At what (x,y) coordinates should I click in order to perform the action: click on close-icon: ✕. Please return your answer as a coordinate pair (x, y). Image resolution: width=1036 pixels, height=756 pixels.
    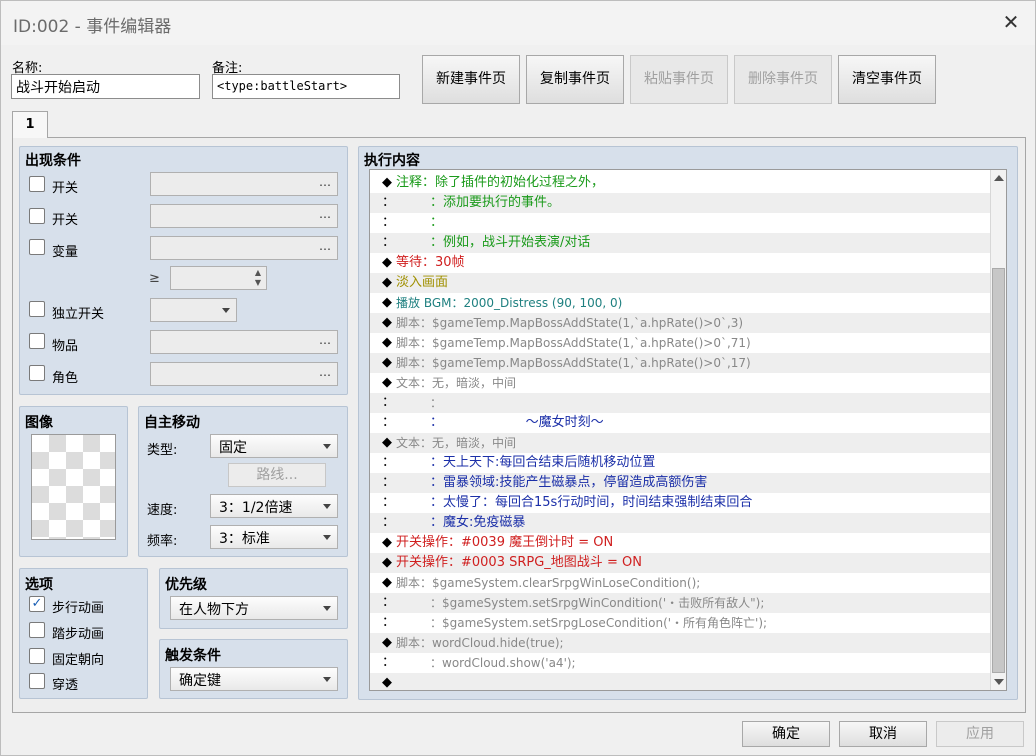
    Looking at the image, I should click on (1011, 22).